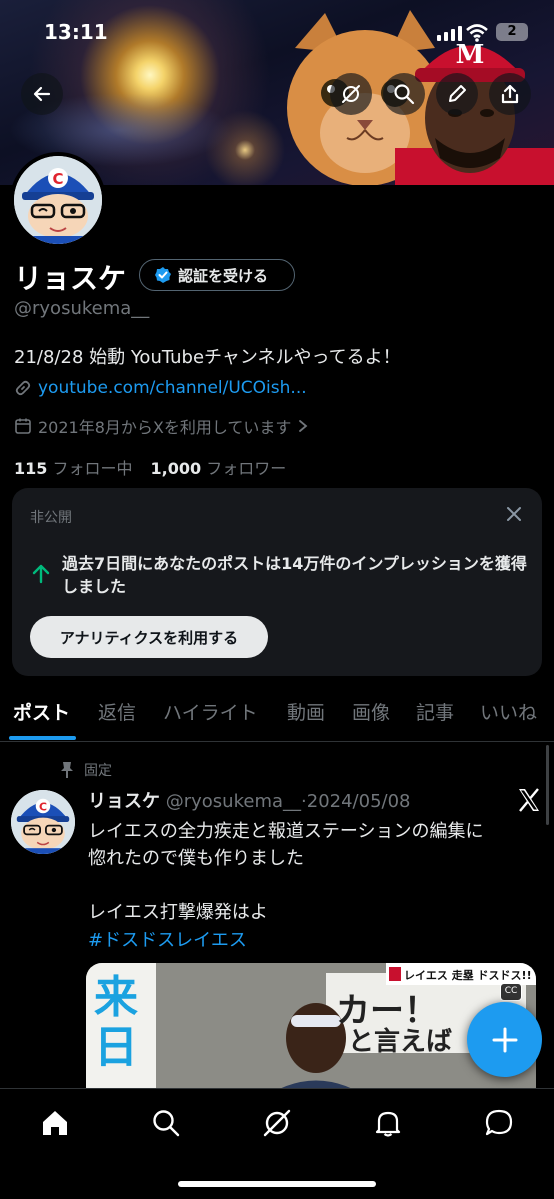  What do you see at coordinates (277, 31) in the screenshot?
I see `status-bar: 13:11 2` at bounding box center [277, 31].